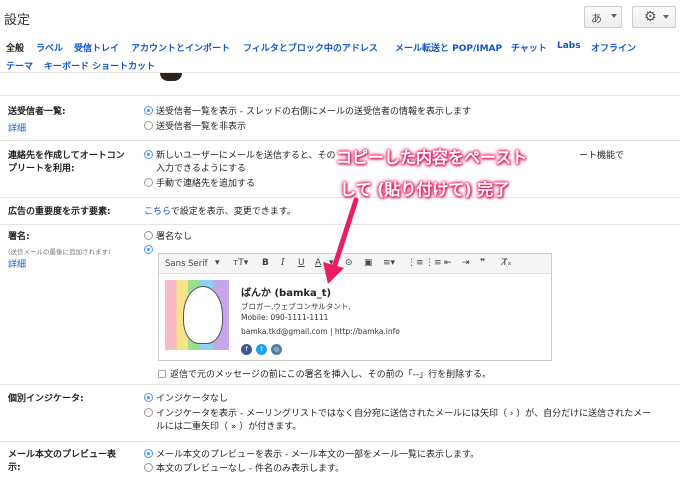  What do you see at coordinates (233, 212) in the screenshot?
I see `ads-setting-description: で設定を表示、変更できます。` at bounding box center [233, 212].